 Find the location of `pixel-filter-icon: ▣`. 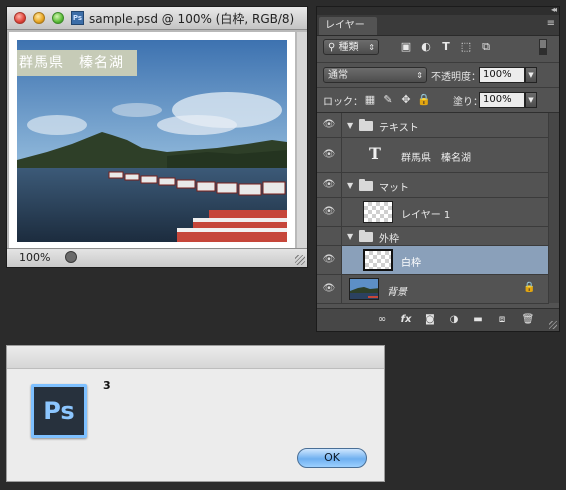

pixel-filter-icon: ▣ is located at coordinates (406, 47).